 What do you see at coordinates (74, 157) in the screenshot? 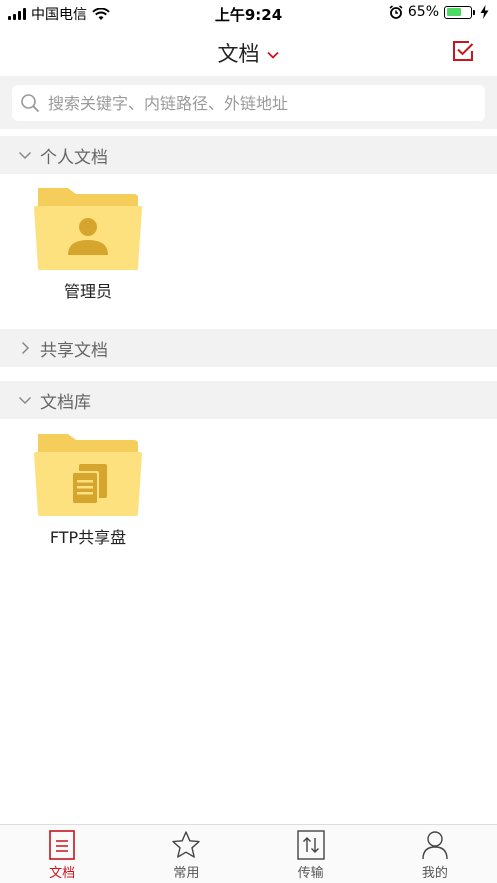
I see `section-label: 个人文档` at bounding box center [74, 157].